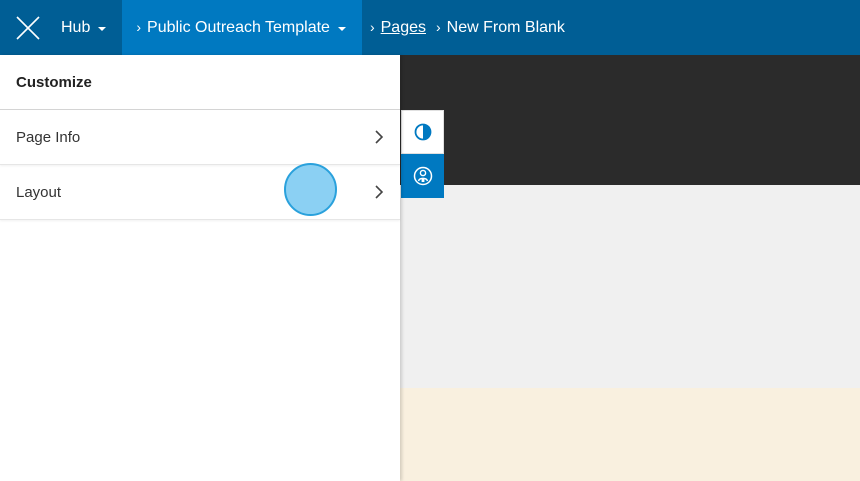 The height and width of the screenshot is (481, 860). What do you see at coordinates (505, 27) in the screenshot?
I see `breadcrumb-current-page: New From Blank` at bounding box center [505, 27].